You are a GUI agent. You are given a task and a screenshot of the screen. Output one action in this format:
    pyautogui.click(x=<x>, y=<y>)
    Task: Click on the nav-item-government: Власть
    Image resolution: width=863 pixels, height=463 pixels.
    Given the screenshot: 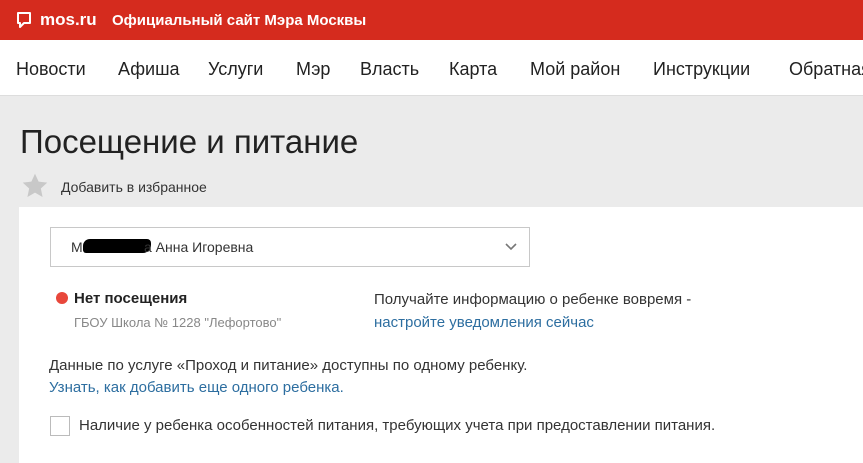 What is the action you would take?
    pyautogui.click(x=389, y=69)
    